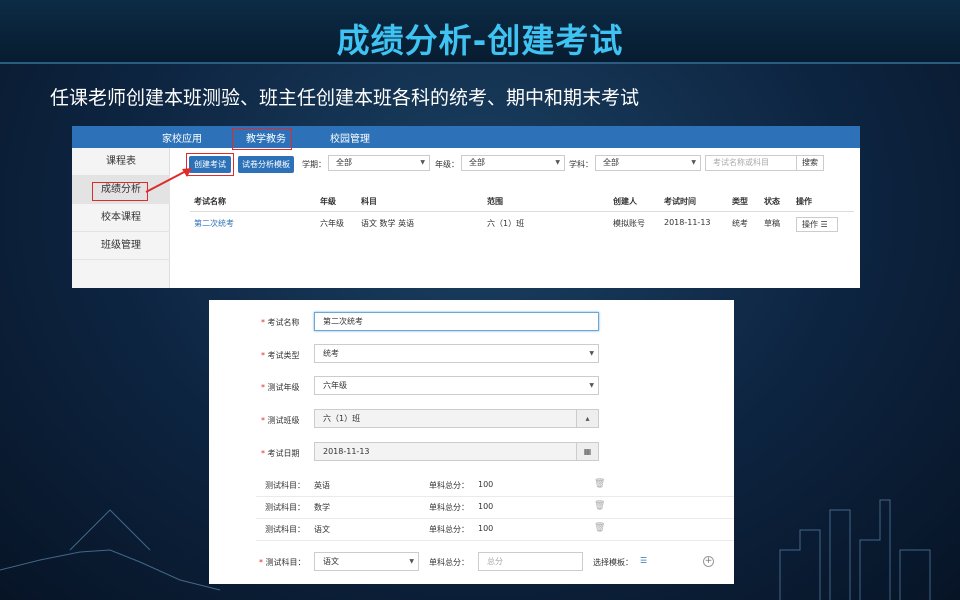 The image size is (960, 600). I want to click on row-action-button: 操作 ☰, so click(817, 224).